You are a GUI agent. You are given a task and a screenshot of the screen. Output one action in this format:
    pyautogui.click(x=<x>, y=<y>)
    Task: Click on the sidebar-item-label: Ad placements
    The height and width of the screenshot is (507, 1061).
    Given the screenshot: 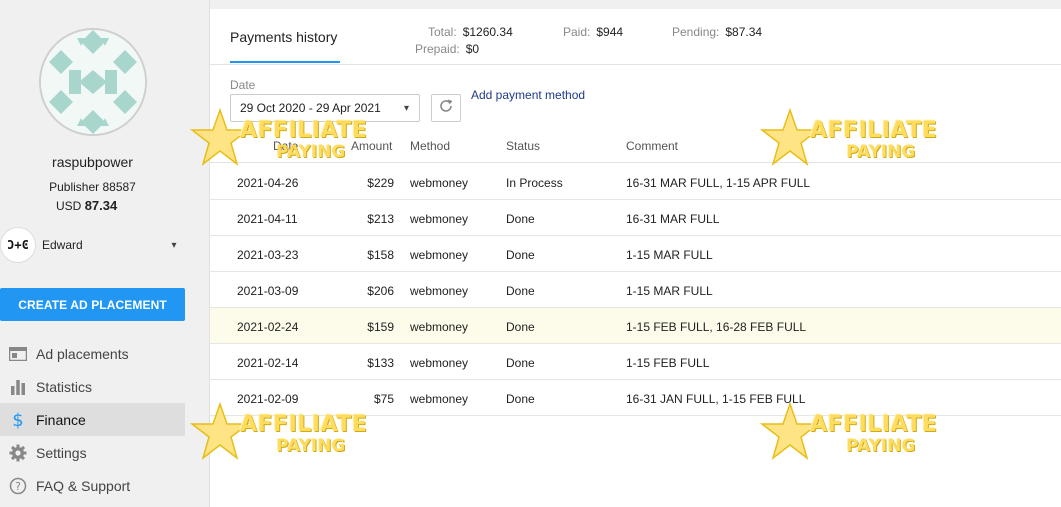 What is the action you would take?
    pyautogui.click(x=82, y=353)
    